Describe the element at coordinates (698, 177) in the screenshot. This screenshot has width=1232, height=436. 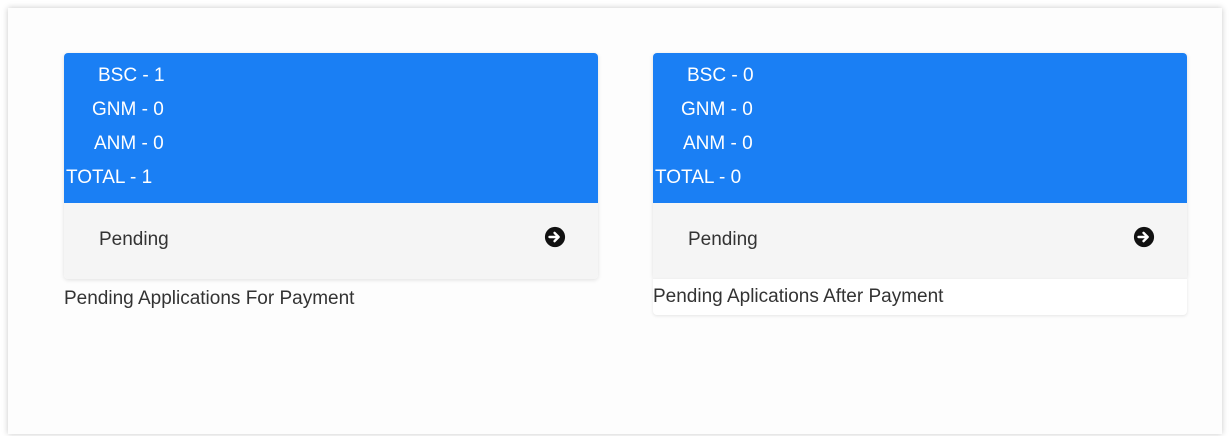
I see `total-count: TOTAL - 0` at that location.